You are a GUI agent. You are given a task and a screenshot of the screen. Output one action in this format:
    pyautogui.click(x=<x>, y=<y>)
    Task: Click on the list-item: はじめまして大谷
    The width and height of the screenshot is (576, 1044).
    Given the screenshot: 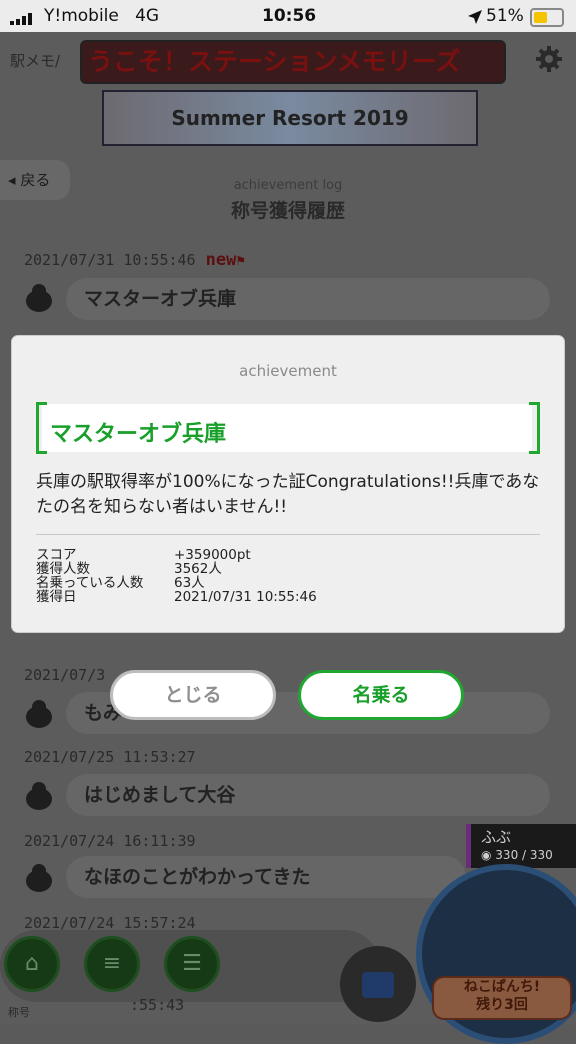 What is the action you would take?
    pyautogui.click(x=308, y=795)
    